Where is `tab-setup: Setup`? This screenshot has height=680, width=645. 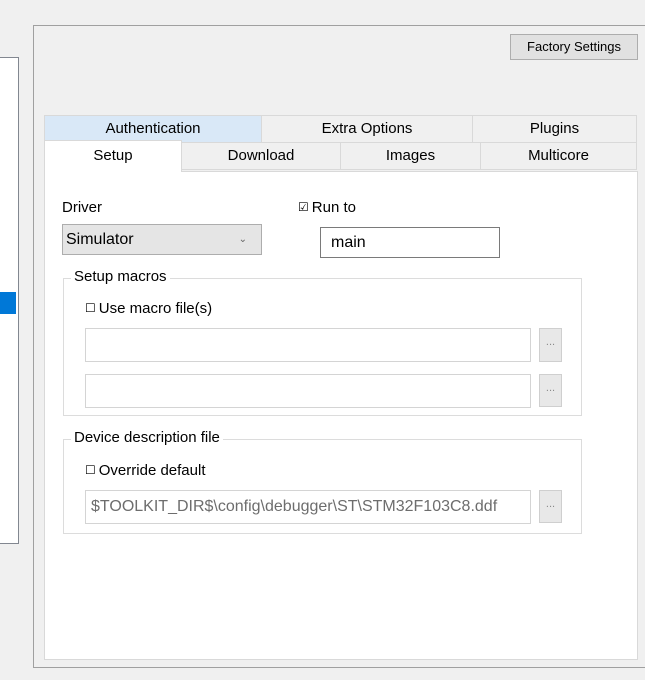 tab-setup: Setup is located at coordinates (113, 156).